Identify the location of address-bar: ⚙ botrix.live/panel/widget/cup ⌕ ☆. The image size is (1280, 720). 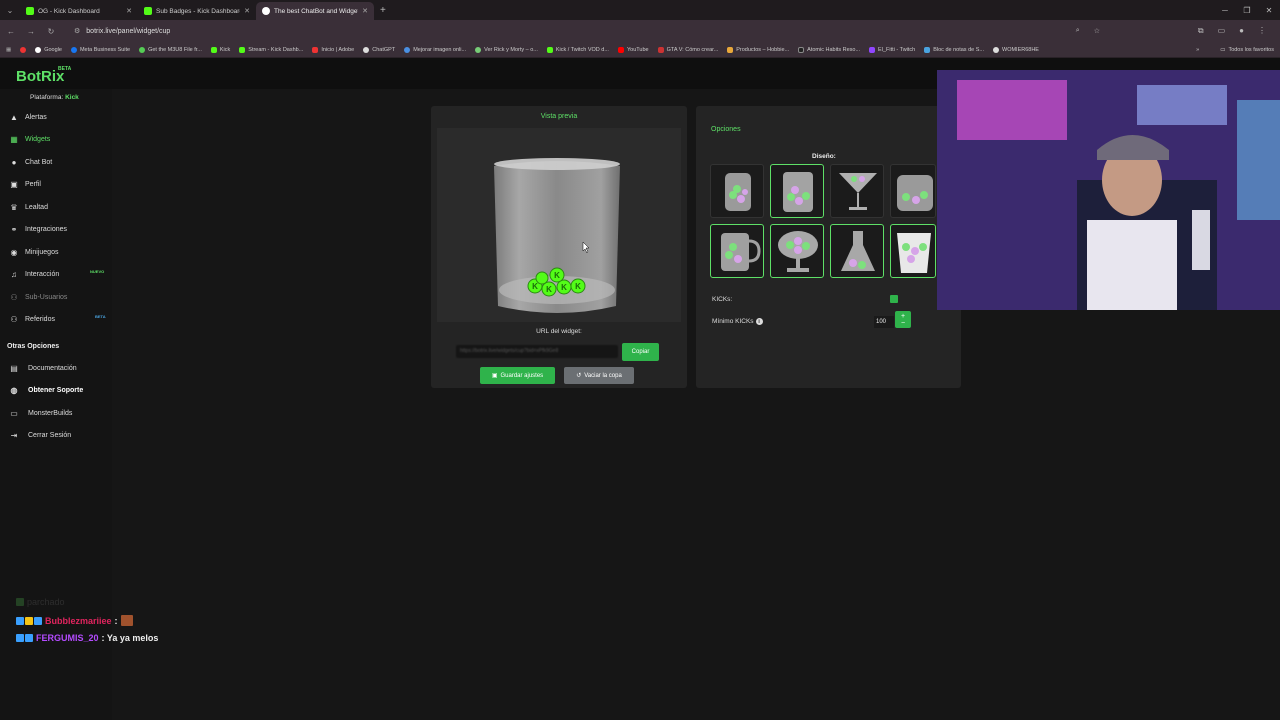
(586, 31).